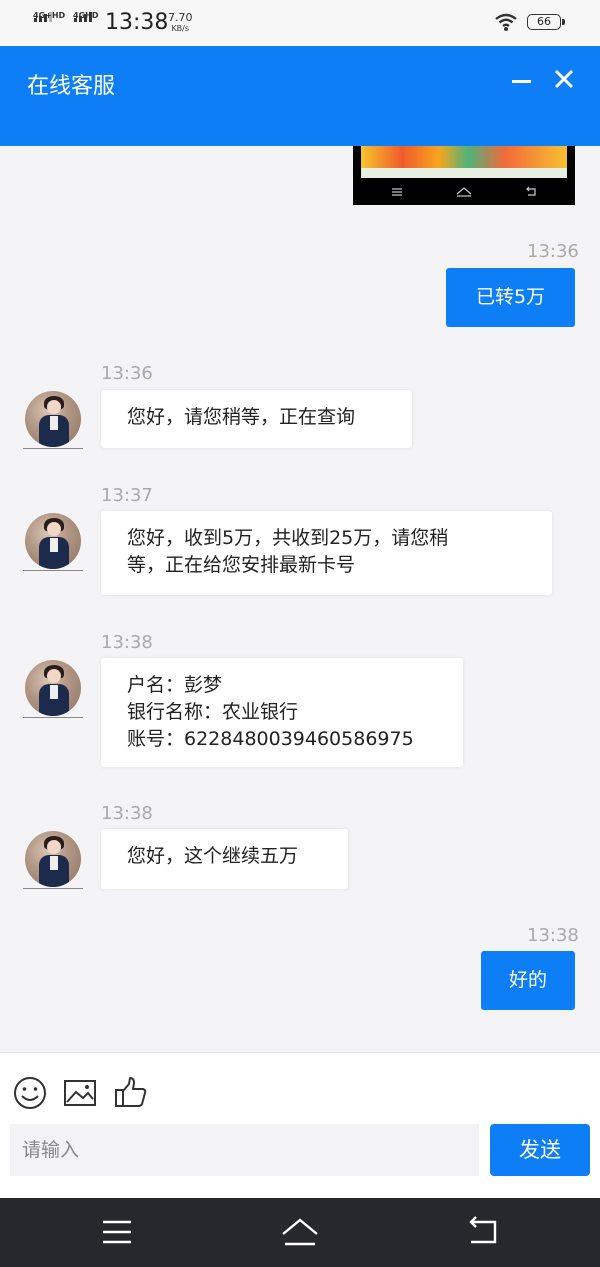  Describe the element at coordinates (483, 1232) in the screenshot. I see `back-icon` at that location.